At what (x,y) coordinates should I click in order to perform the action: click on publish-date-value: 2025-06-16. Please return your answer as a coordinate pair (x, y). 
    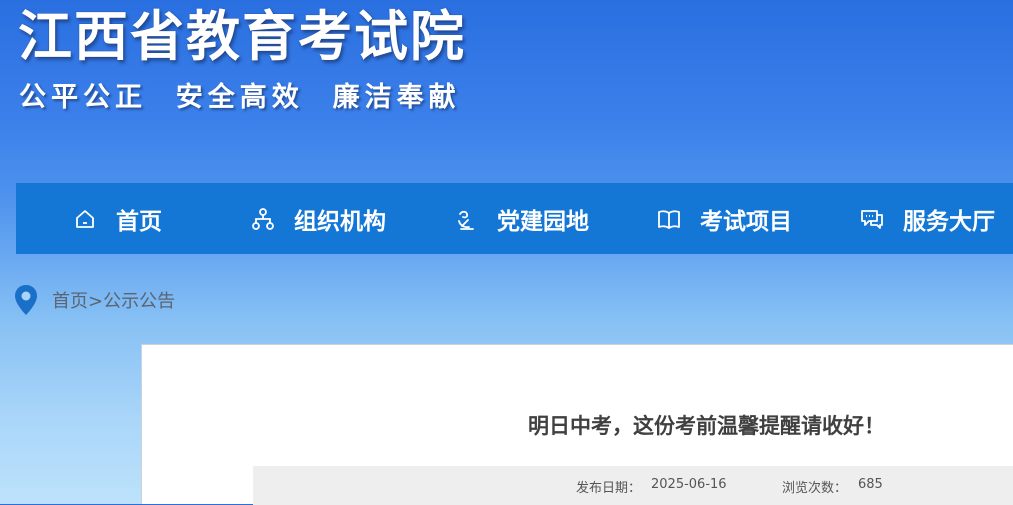
    Looking at the image, I should click on (689, 484).